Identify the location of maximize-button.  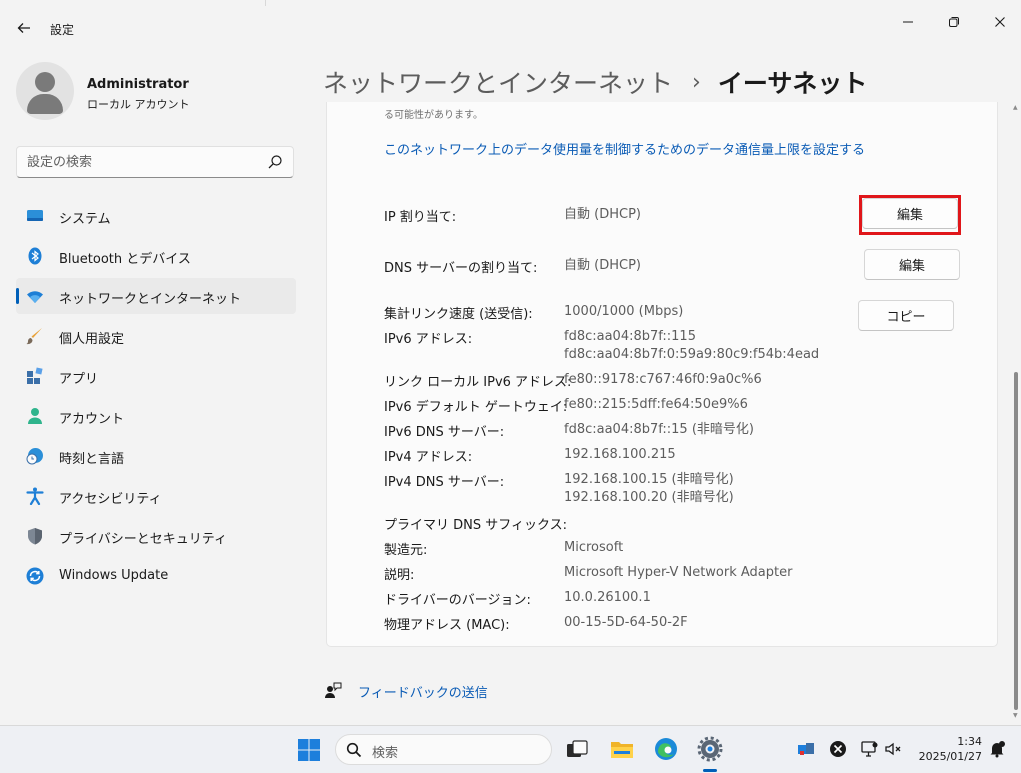
(954, 22).